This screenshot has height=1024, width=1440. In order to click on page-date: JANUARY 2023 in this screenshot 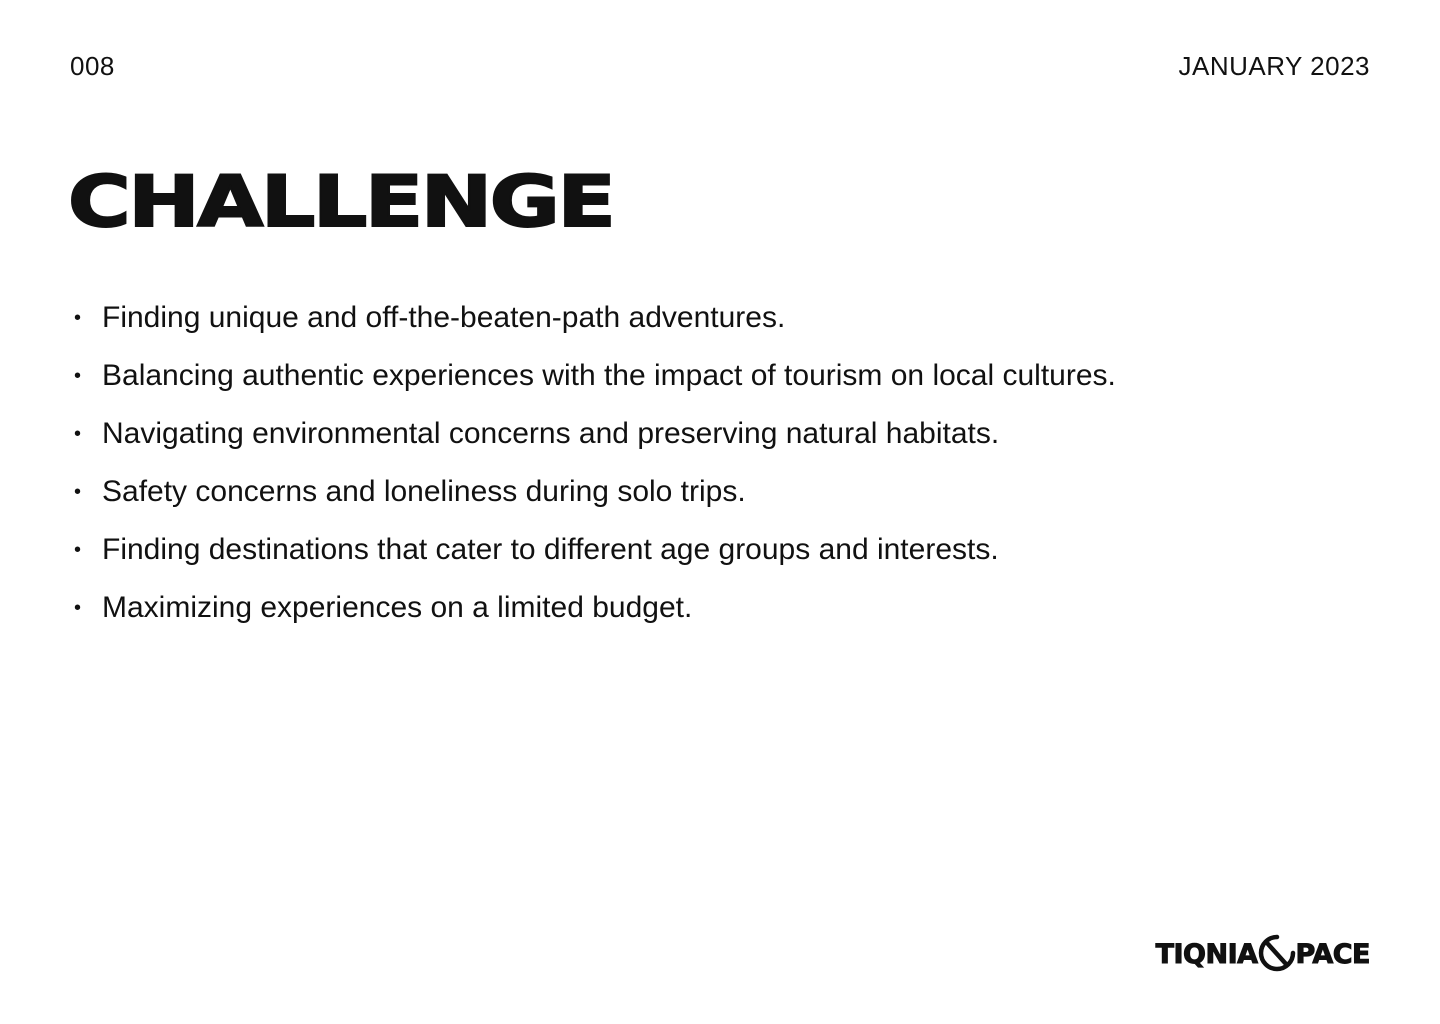, I will do `click(1274, 66)`.